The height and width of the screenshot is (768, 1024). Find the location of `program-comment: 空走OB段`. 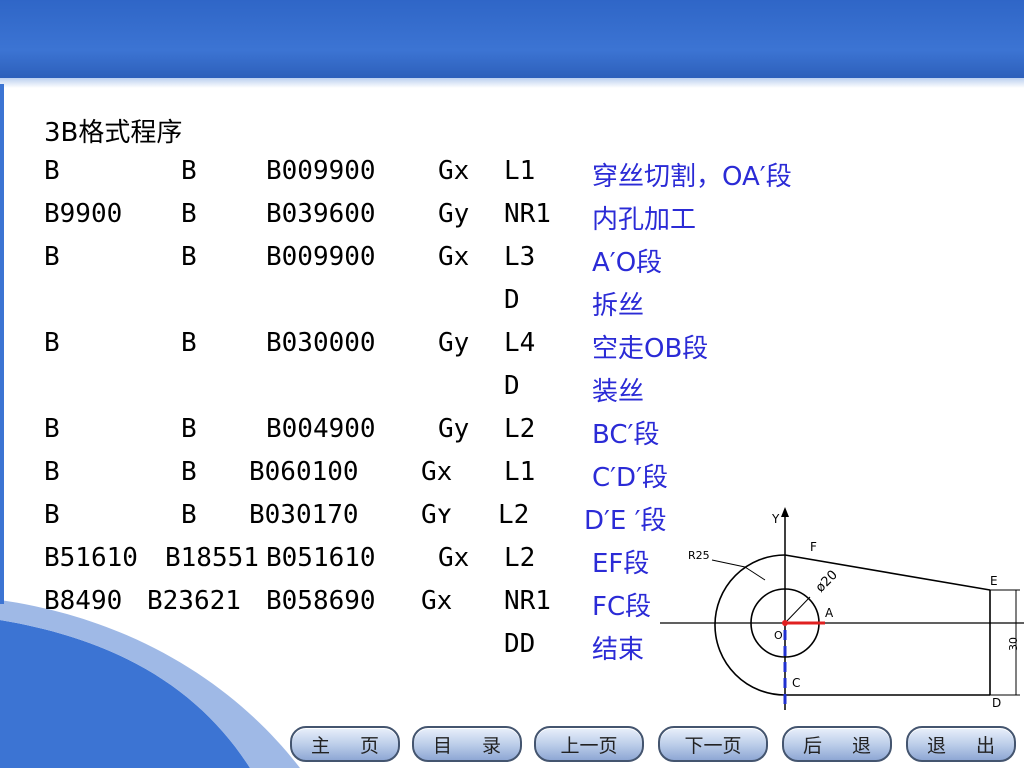

program-comment: 空走OB段 is located at coordinates (650, 349).